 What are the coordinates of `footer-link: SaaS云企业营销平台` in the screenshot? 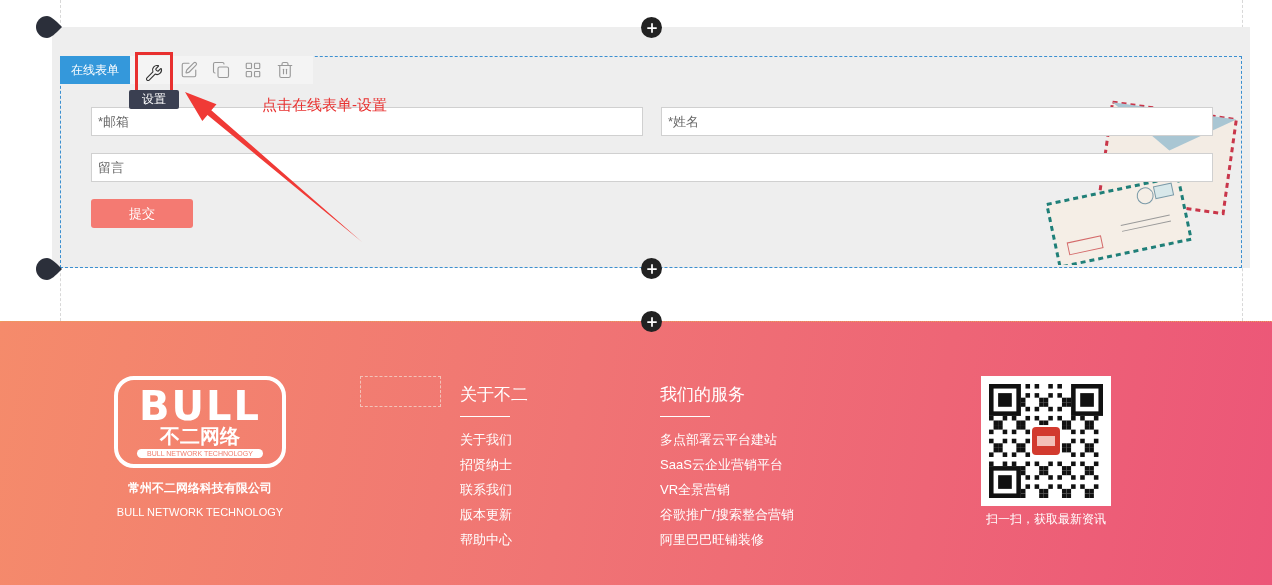 It's located at (721, 464).